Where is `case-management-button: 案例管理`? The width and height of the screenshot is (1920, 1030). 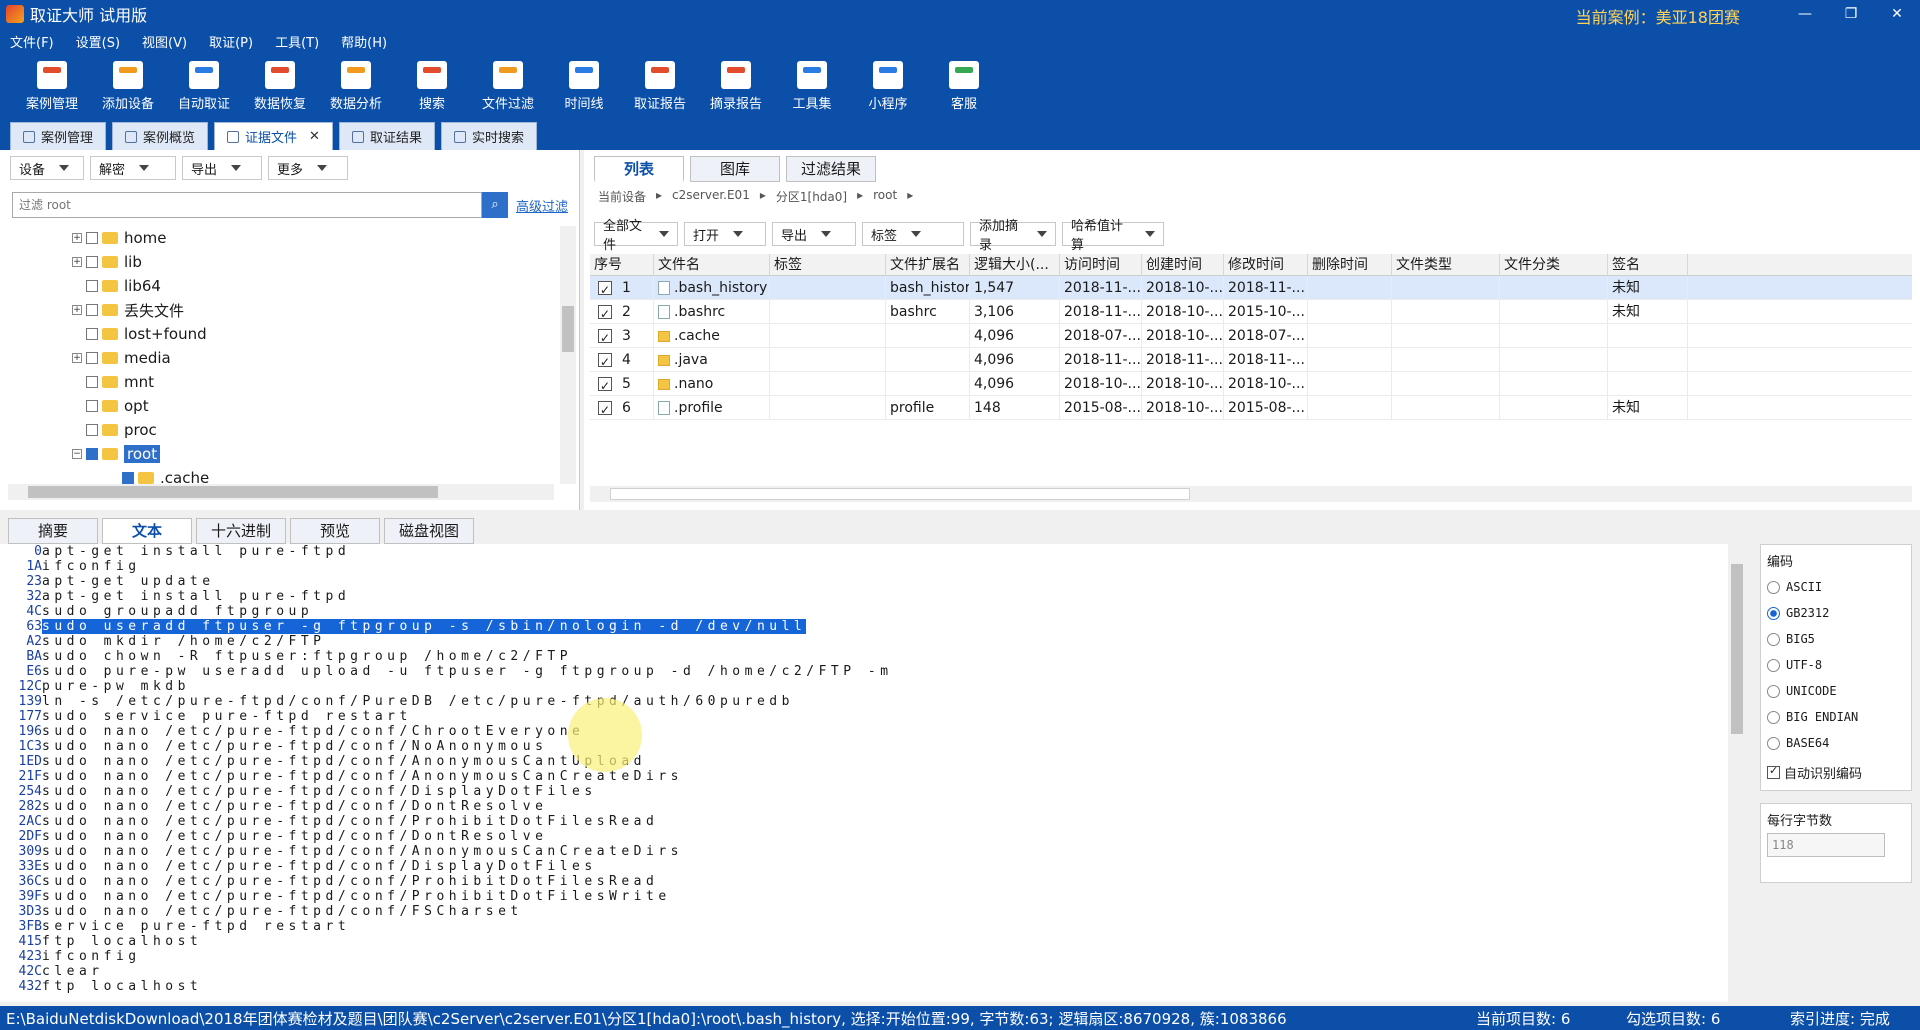 case-management-button: 案例管理 is located at coordinates (52, 86).